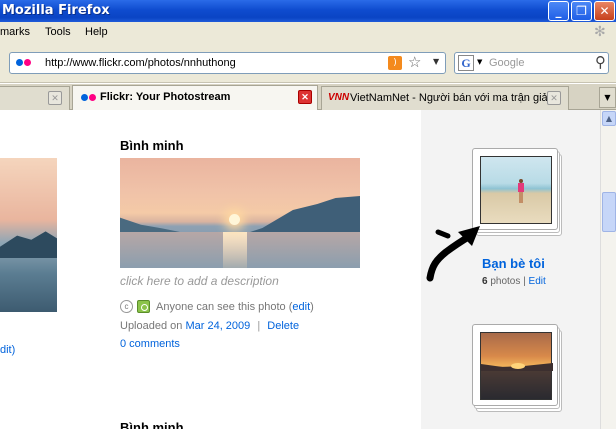 The image size is (616, 429). I want to click on photo-thumbnail-partial, so click(28, 235).